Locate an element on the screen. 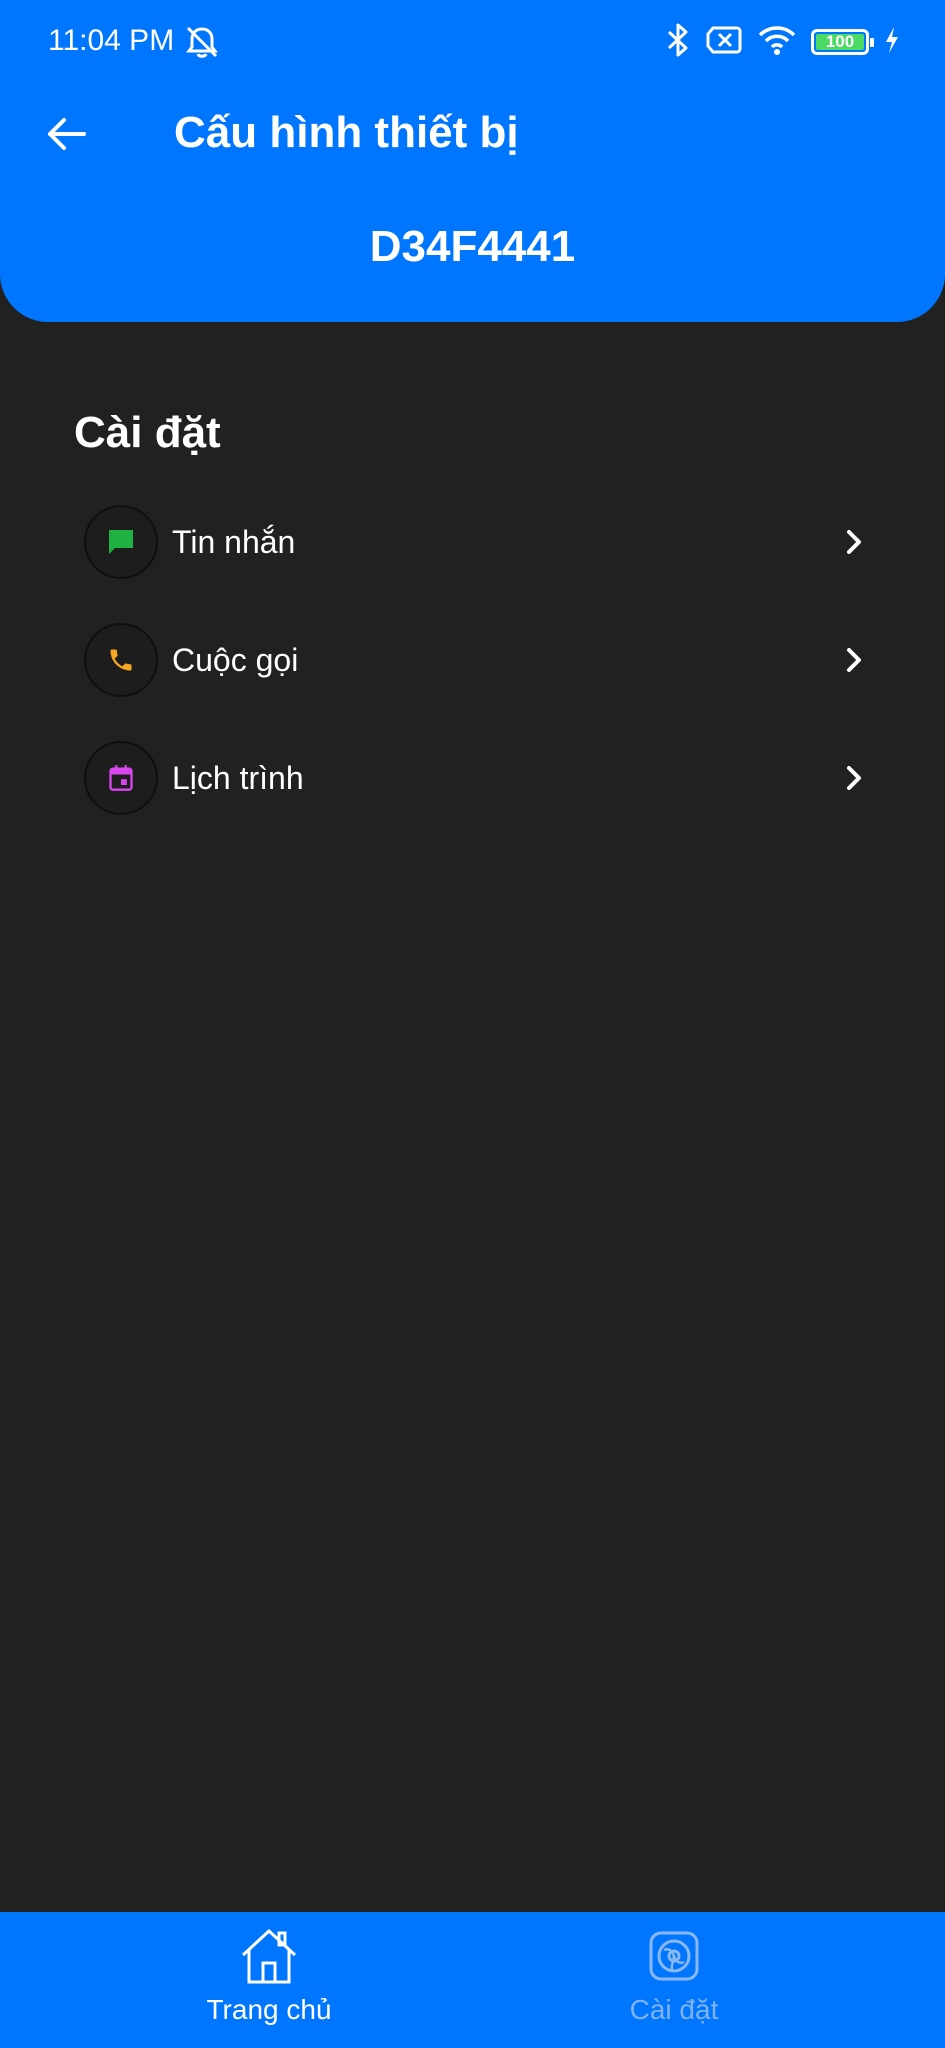 The height and width of the screenshot is (2048, 945). menu-item-schedule: Lịch trình is located at coordinates (479, 778).